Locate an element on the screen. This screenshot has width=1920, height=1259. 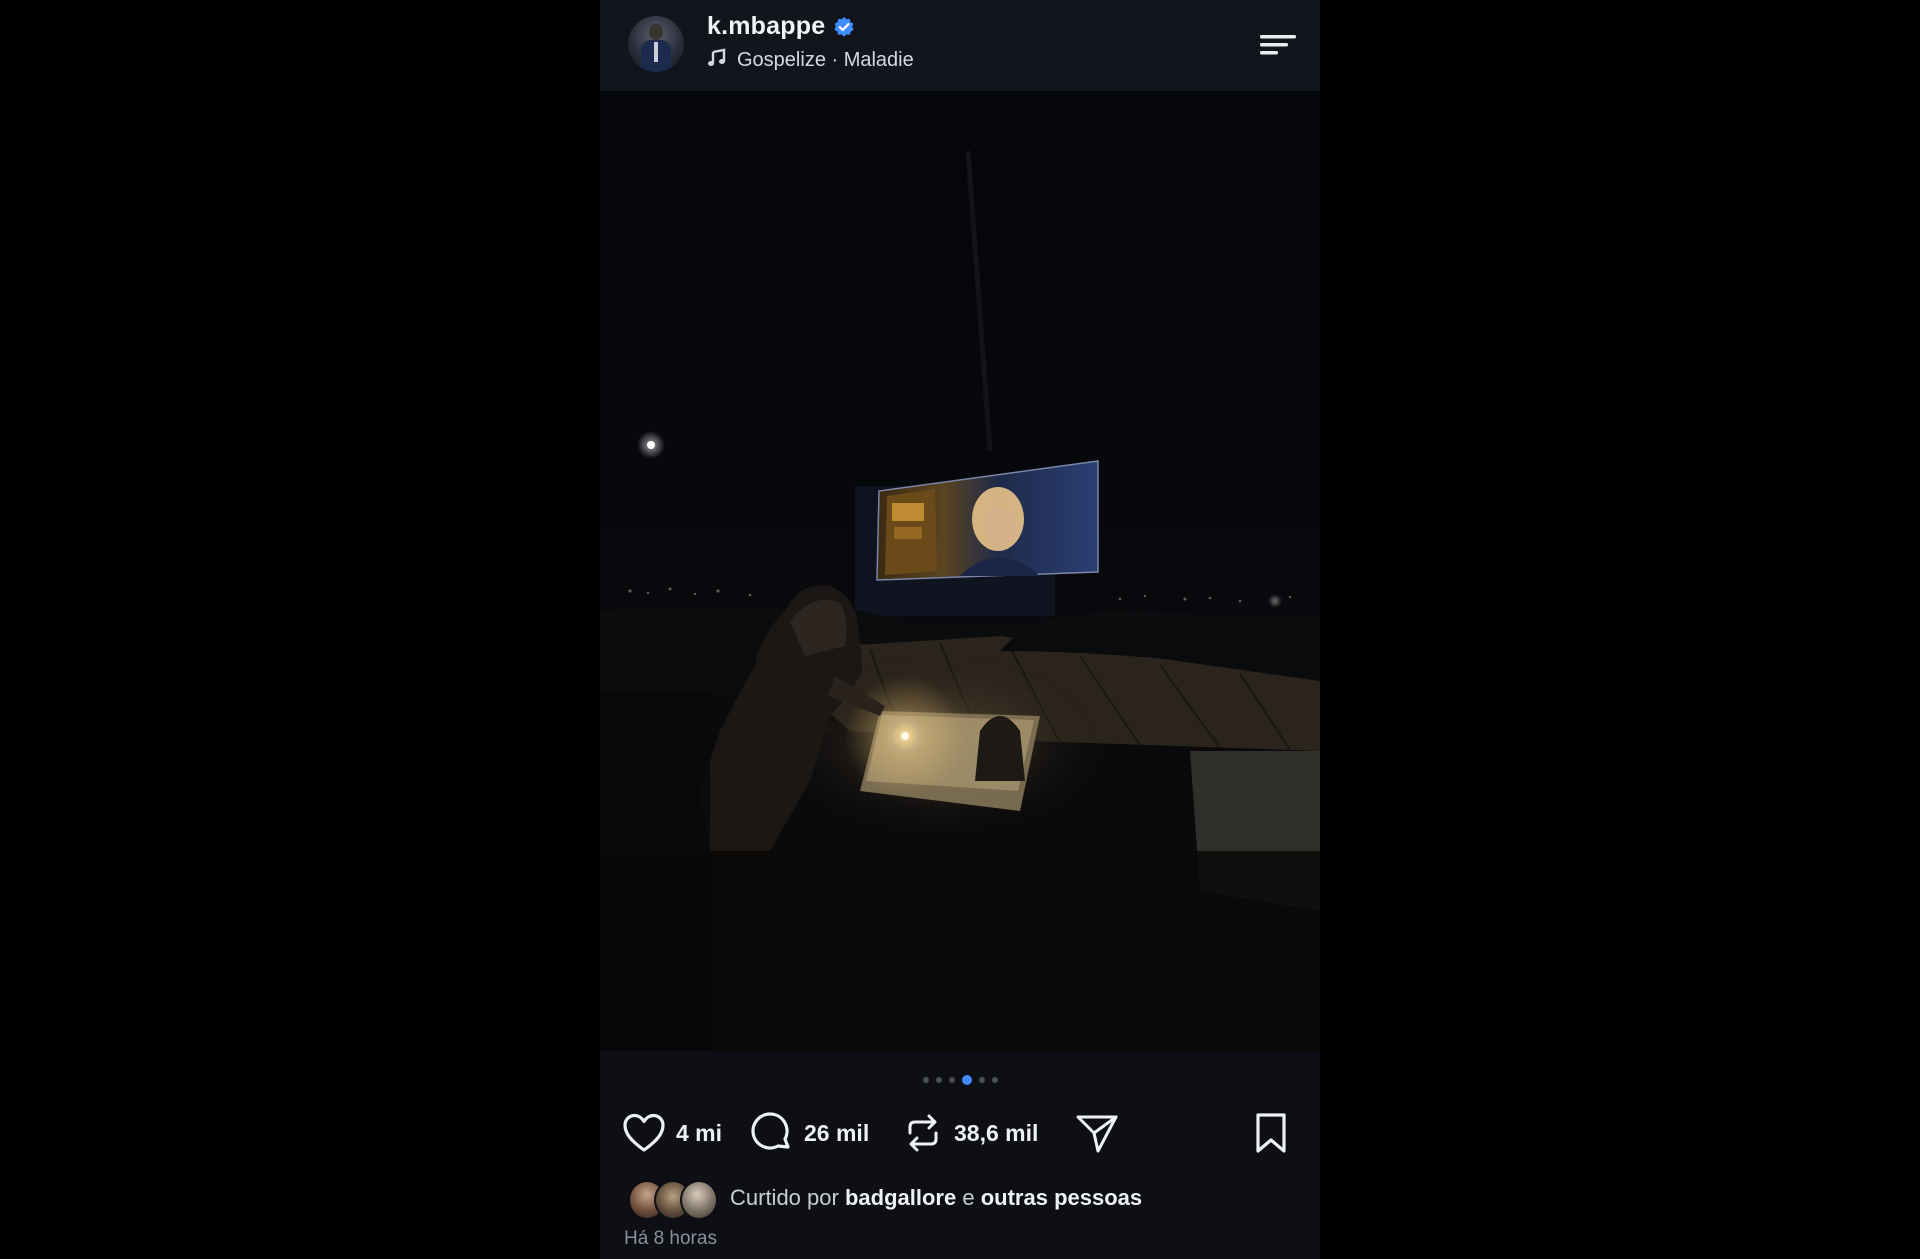
liked-by-joiner: e is located at coordinates (968, 1197).